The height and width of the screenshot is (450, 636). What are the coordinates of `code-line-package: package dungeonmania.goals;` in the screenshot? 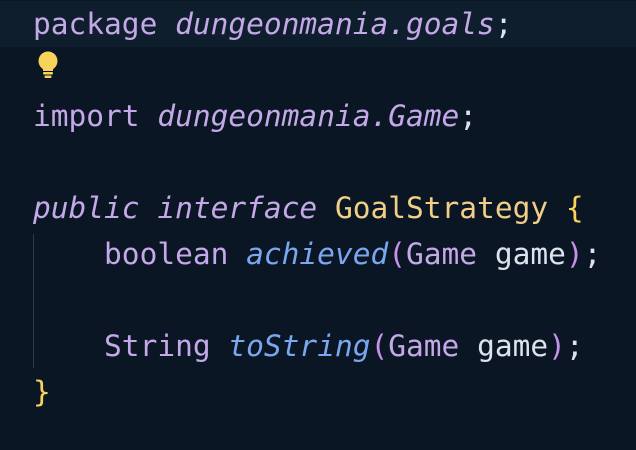 It's located at (273, 24).